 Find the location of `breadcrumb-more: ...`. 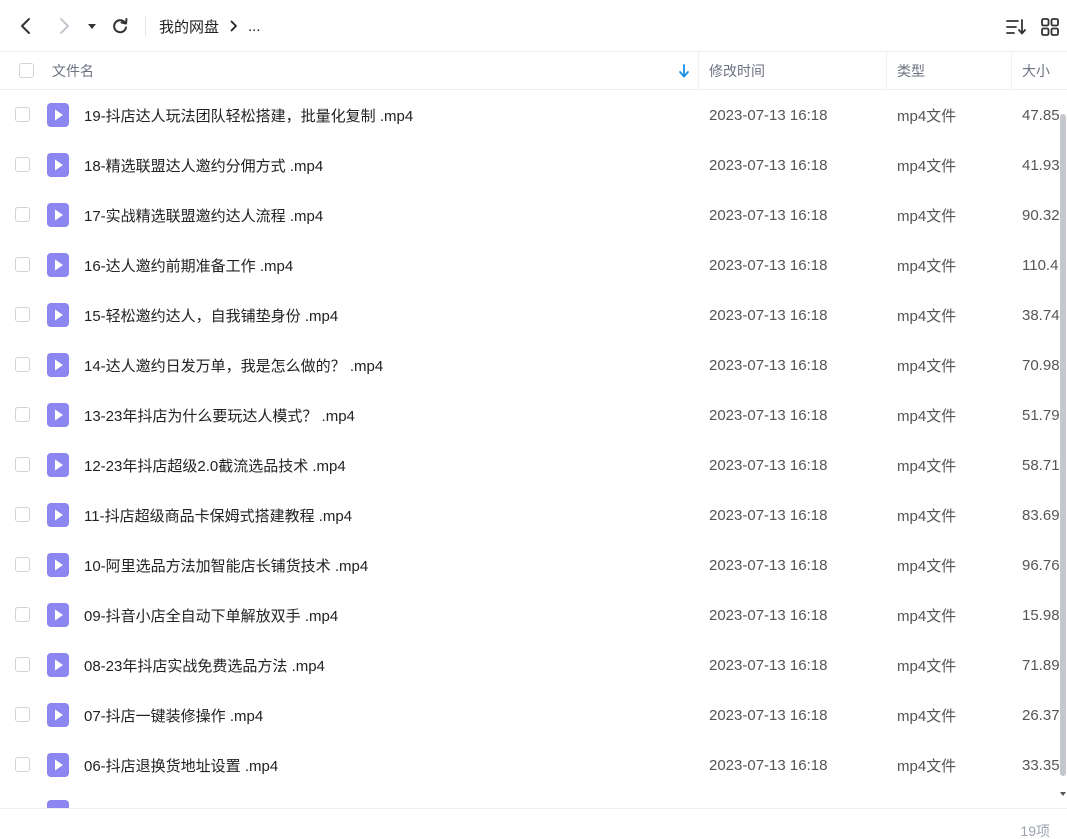

breadcrumb-more: ... is located at coordinates (254, 26).